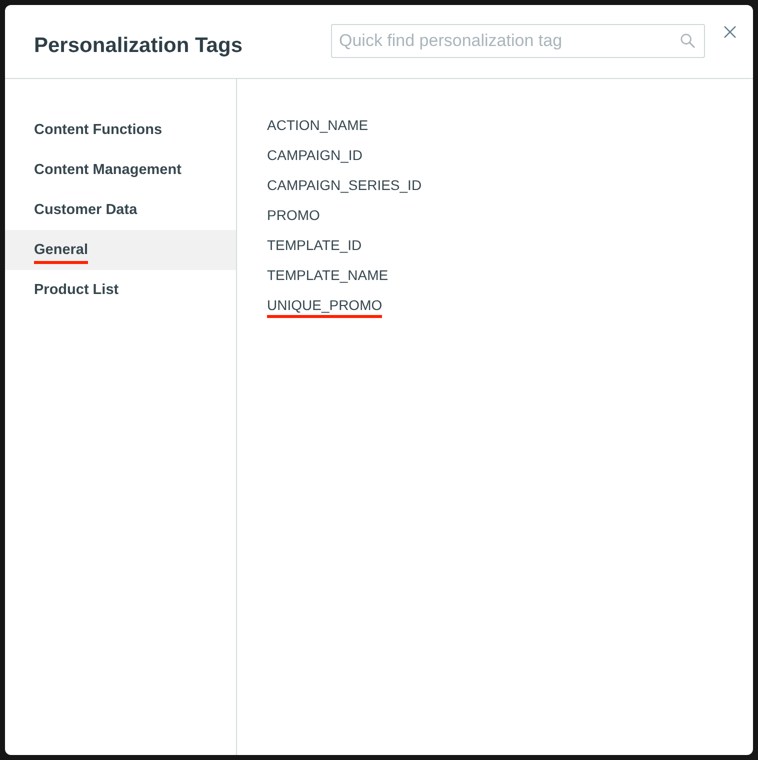 The height and width of the screenshot is (760, 758). What do you see at coordinates (293, 215) in the screenshot?
I see `tag-item: PROMO` at bounding box center [293, 215].